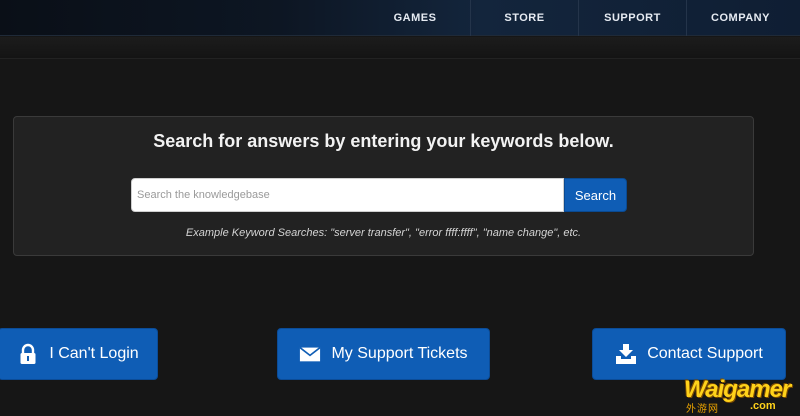 This screenshot has width=800, height=416. I want to click on main-nav: GAMES STORE SUPPORT COMPANY, so click(577, 18).